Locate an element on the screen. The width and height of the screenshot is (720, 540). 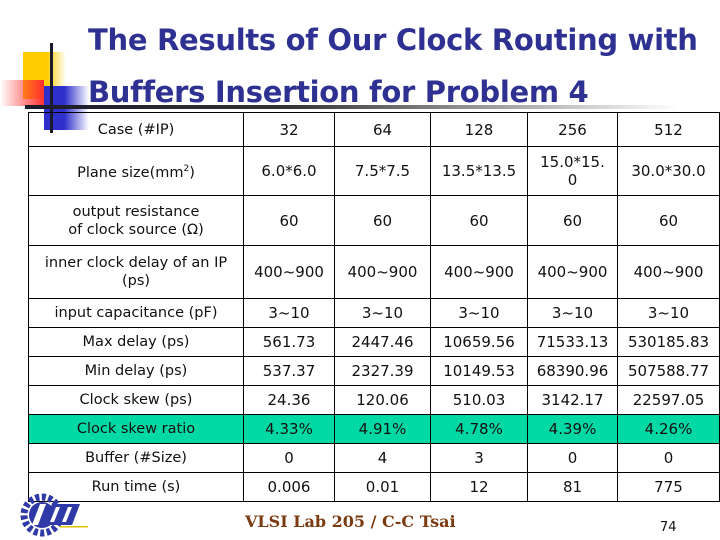
value-cell: 507588.77 is located at coordinates (668, 371).